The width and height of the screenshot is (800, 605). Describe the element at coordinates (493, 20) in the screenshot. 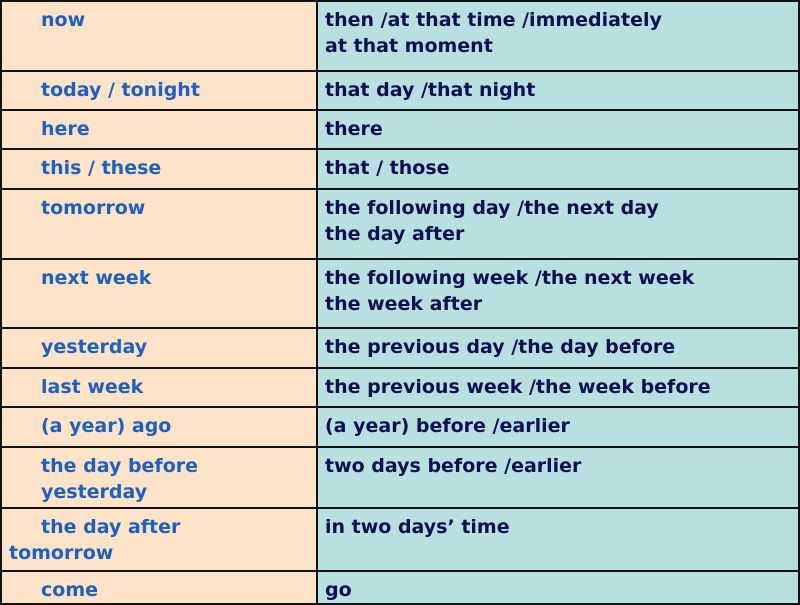

I see `reported-text: then /at that time /immediately` at that location.